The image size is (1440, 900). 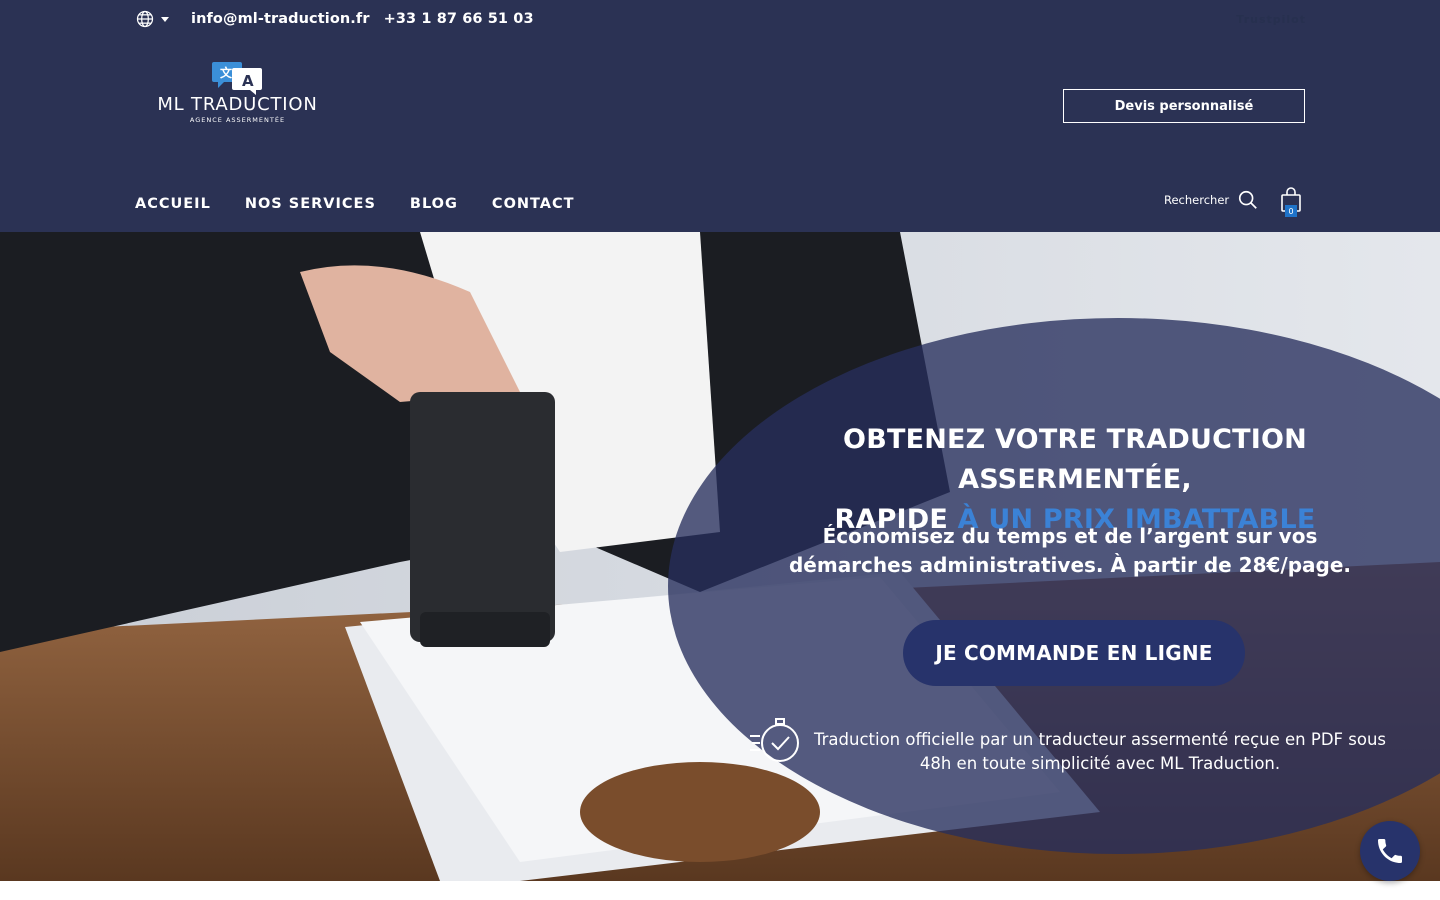 I want to click on search-label: Rechercher, so click(x=1197, y=200).